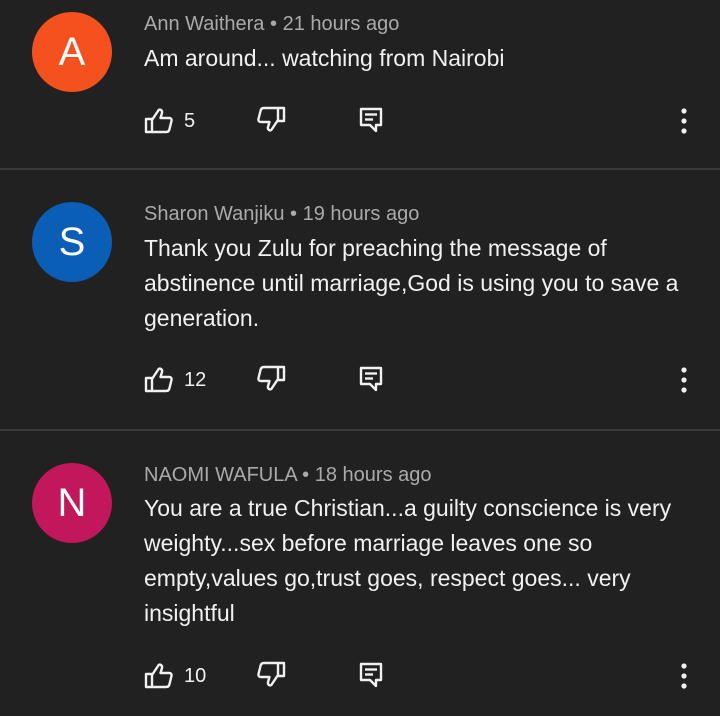 The height and width of the screenshot is (716, 720). Describe the element at coordinates (204, 24) in the screenshot. I see `author-name: Ann Waithera` at that location.